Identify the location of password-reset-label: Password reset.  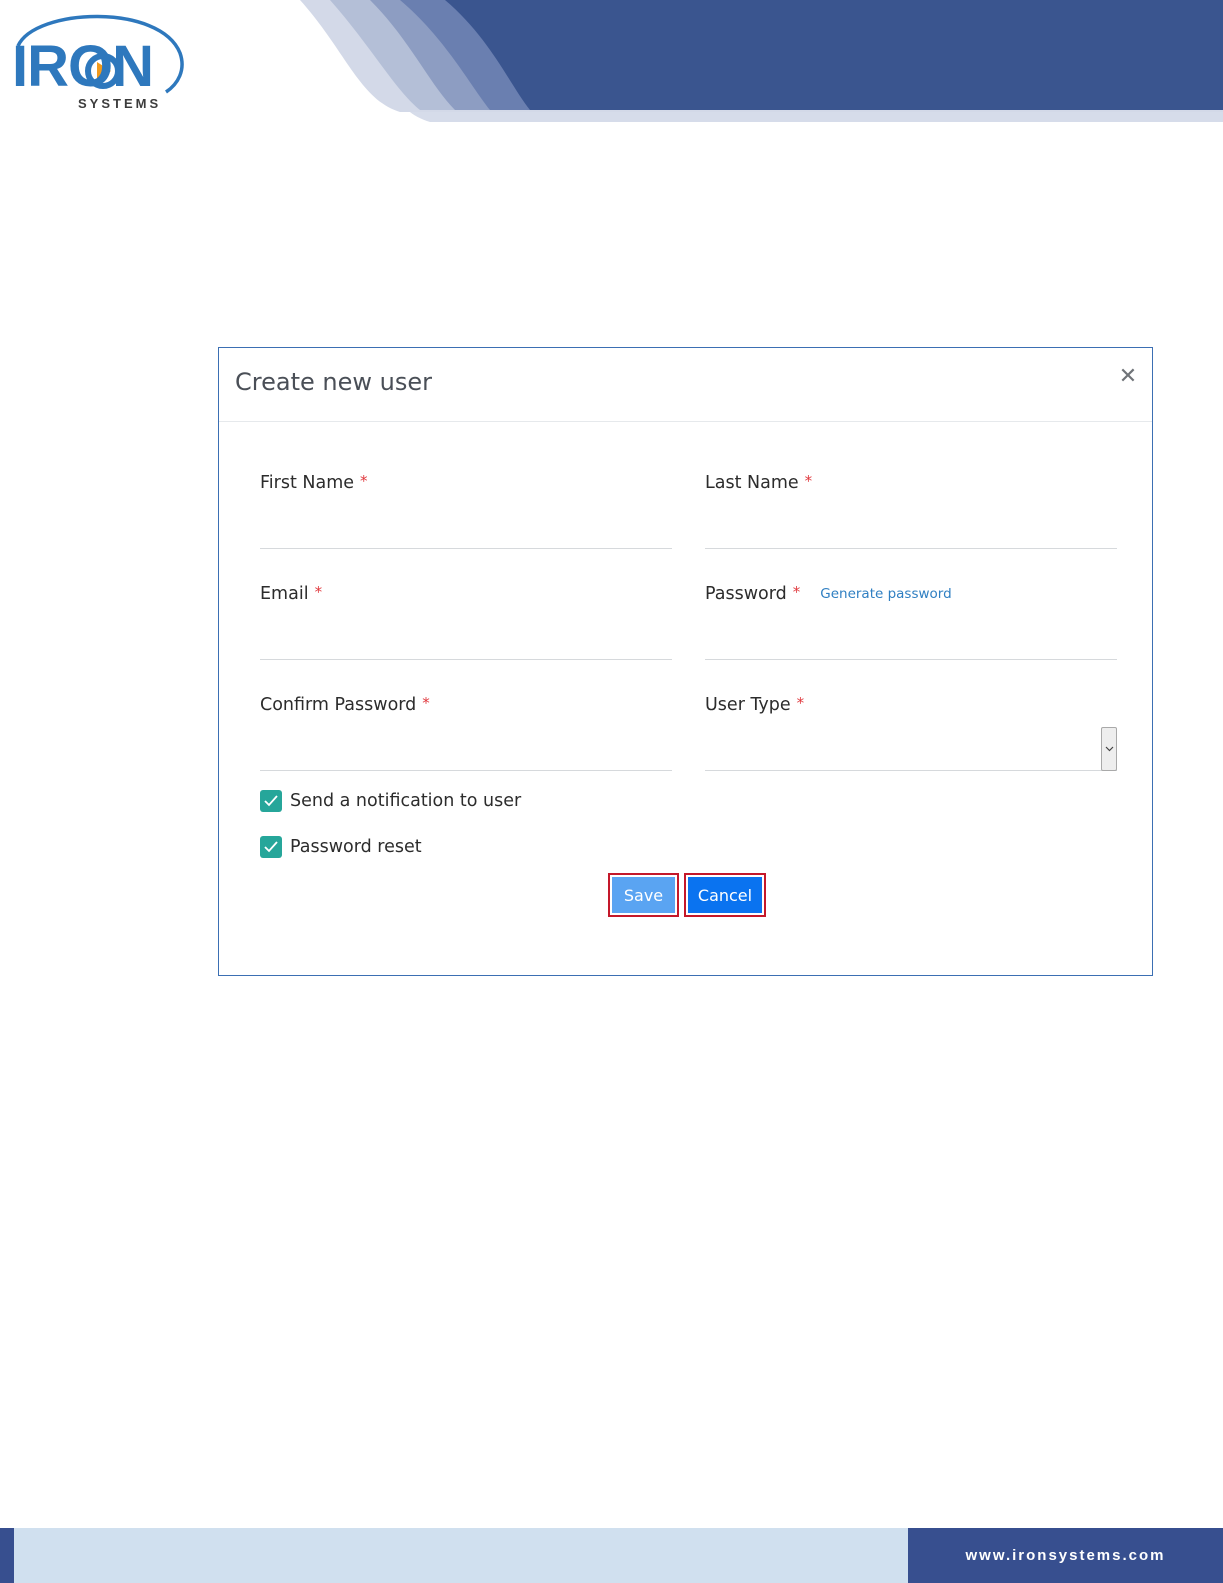
(356, 847).